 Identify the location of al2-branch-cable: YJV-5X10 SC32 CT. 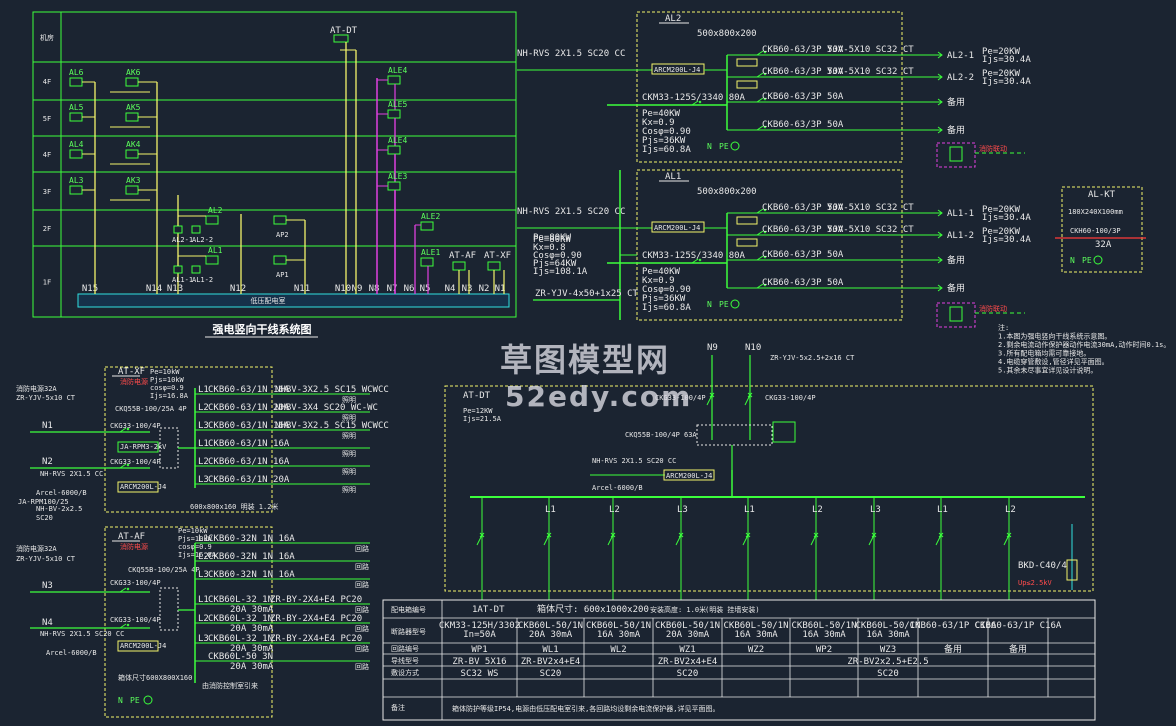
(870, 72).